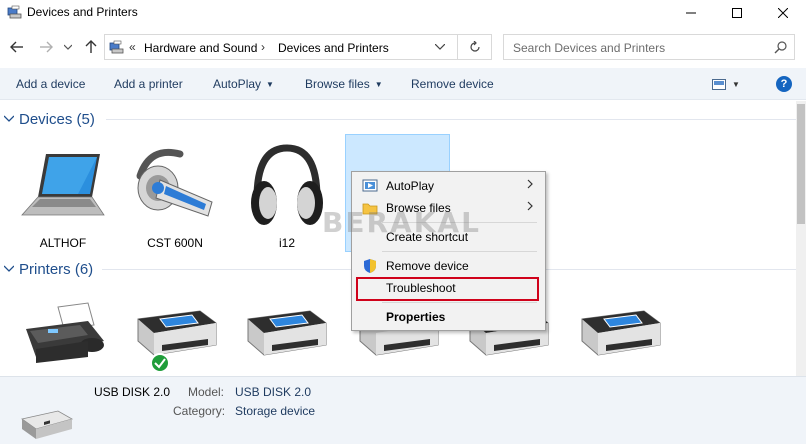 The width and height of the screenshot is (806, 444). Describe the element at coordinates (447, 289) in the screenshot. I see `highlight-annotation` at that location.